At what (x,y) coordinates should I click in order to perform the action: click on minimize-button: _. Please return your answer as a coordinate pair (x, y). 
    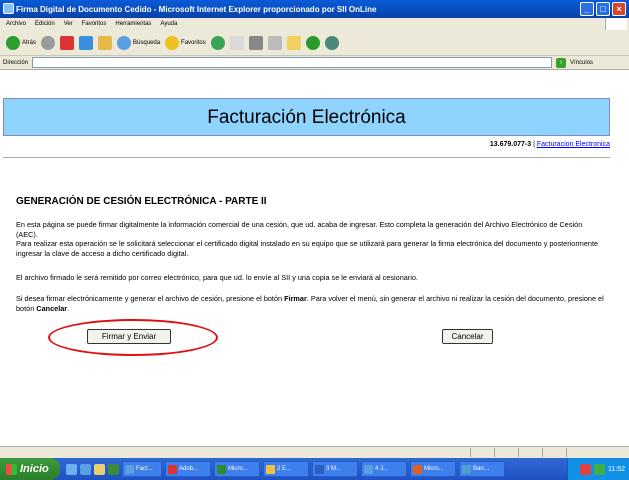
    Looking at the image, I should click on (587, 9).